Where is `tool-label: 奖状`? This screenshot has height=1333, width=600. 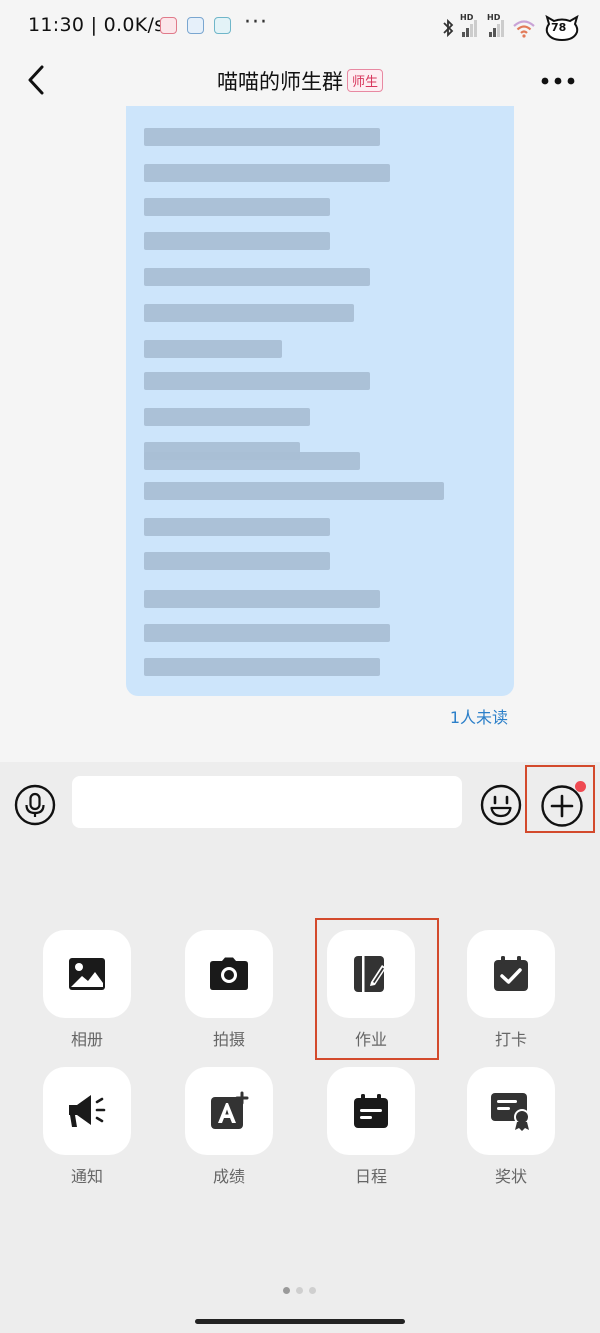
tool-label: 奖状 is located at coordinates (510, 1176).